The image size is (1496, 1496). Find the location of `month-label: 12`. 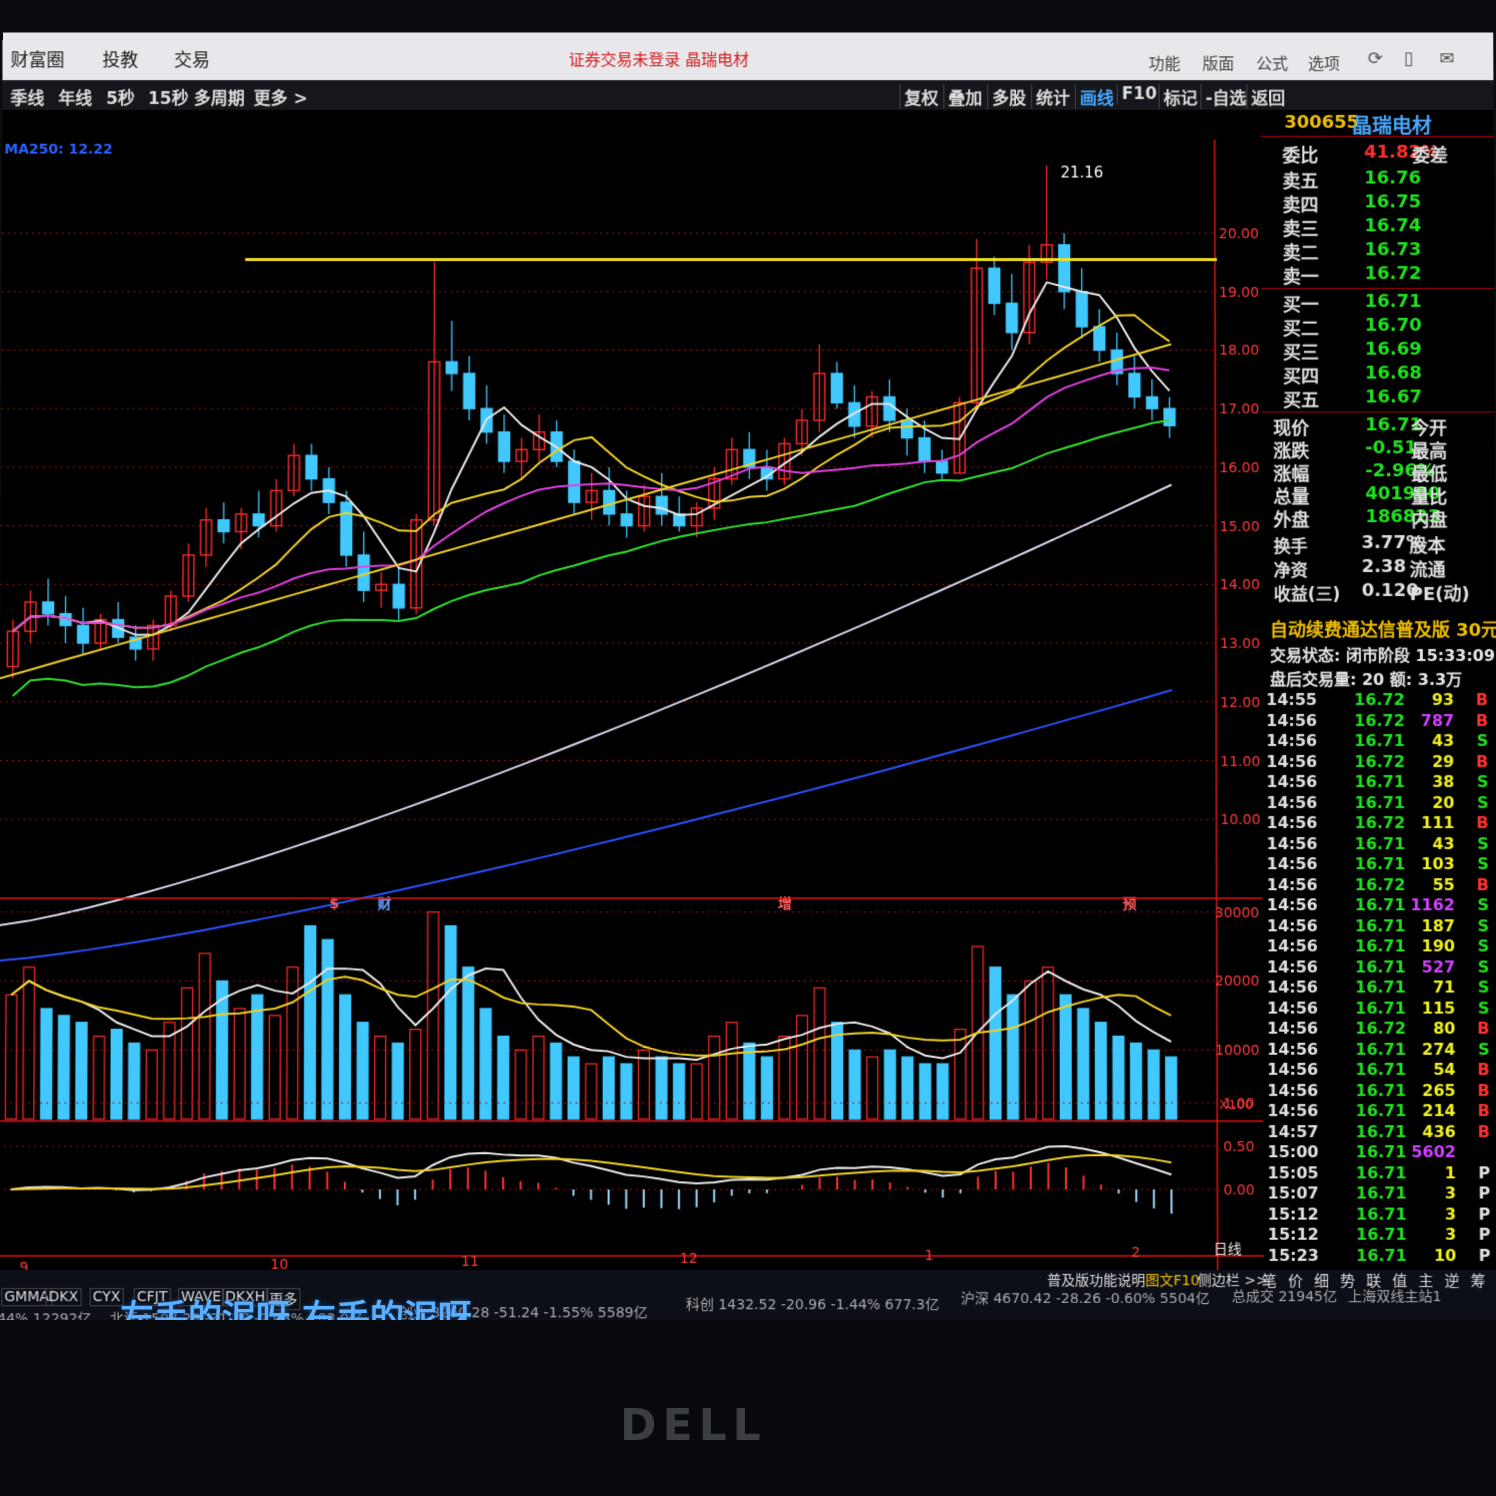

month-label: 12 is located at coordinates (689, 1259).